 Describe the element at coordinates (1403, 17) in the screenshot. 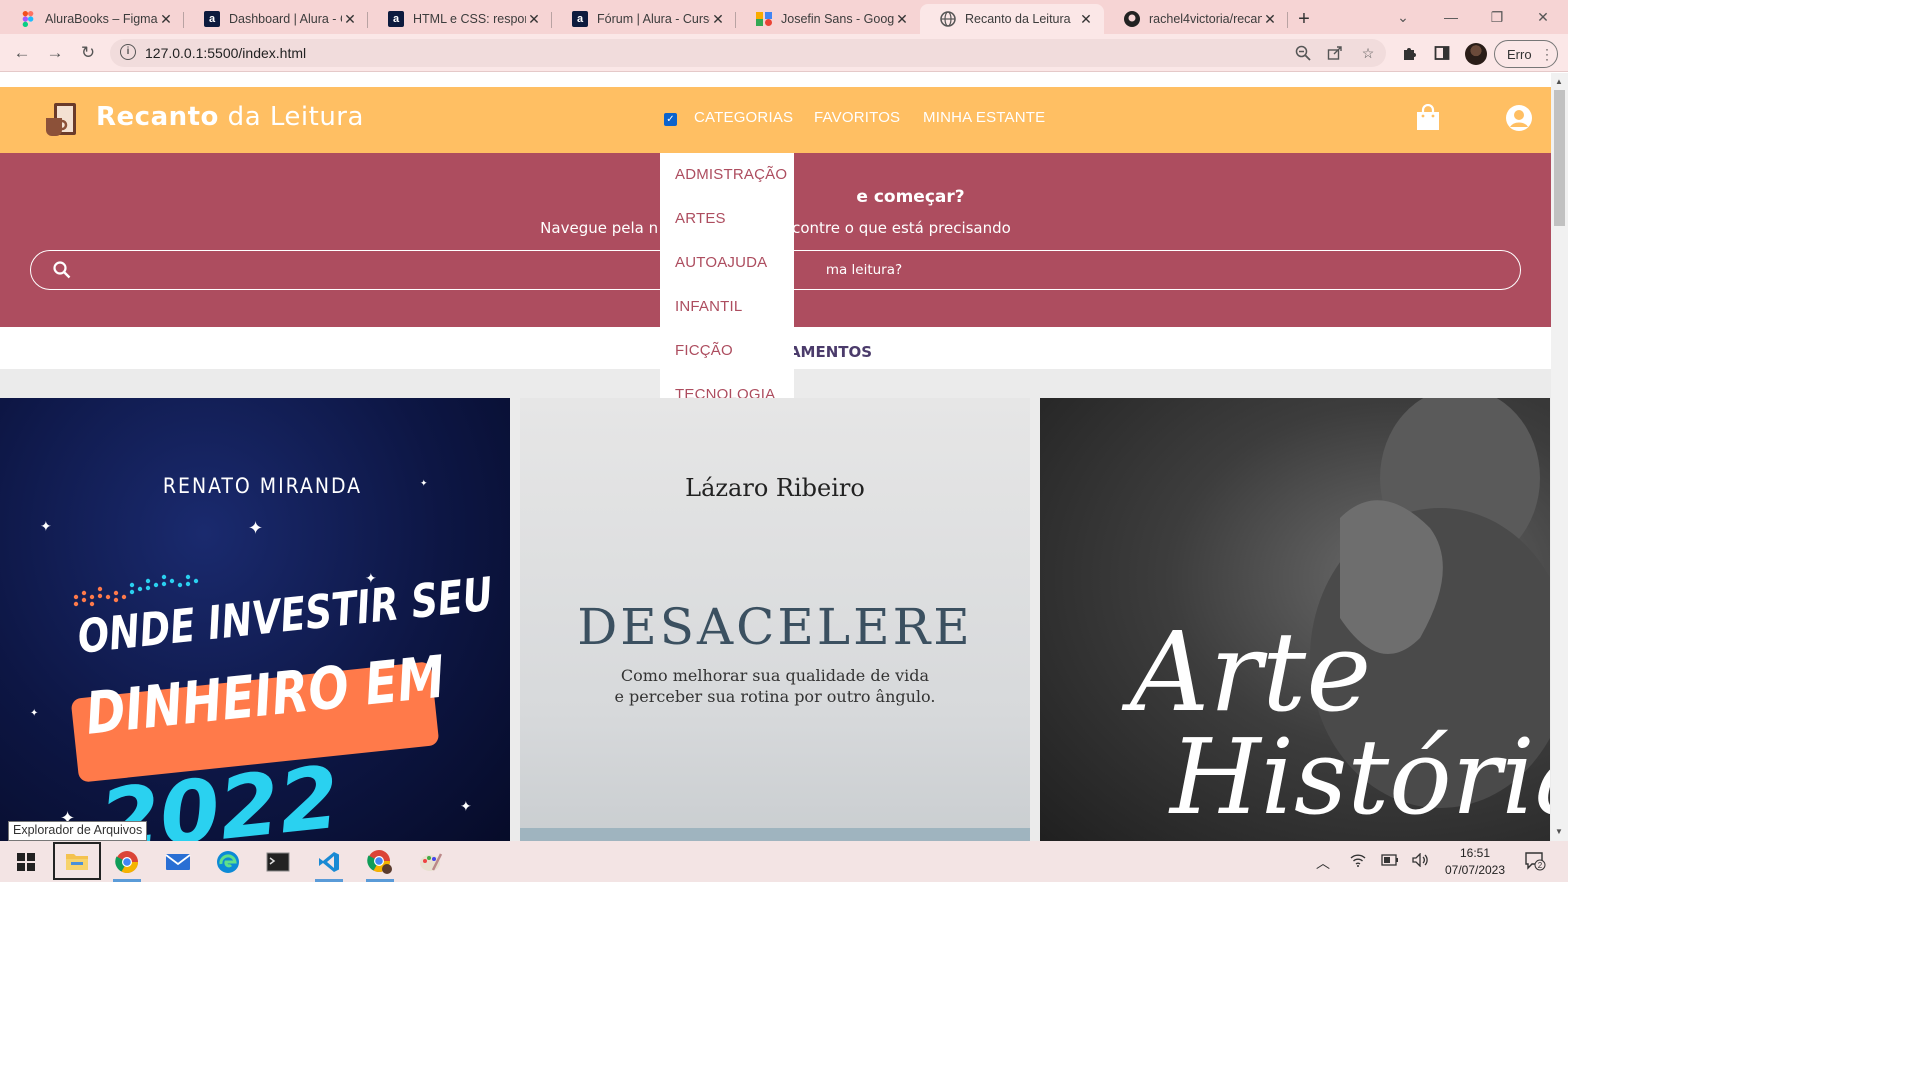

I see `tab-search-icon: ⌄` at that location.